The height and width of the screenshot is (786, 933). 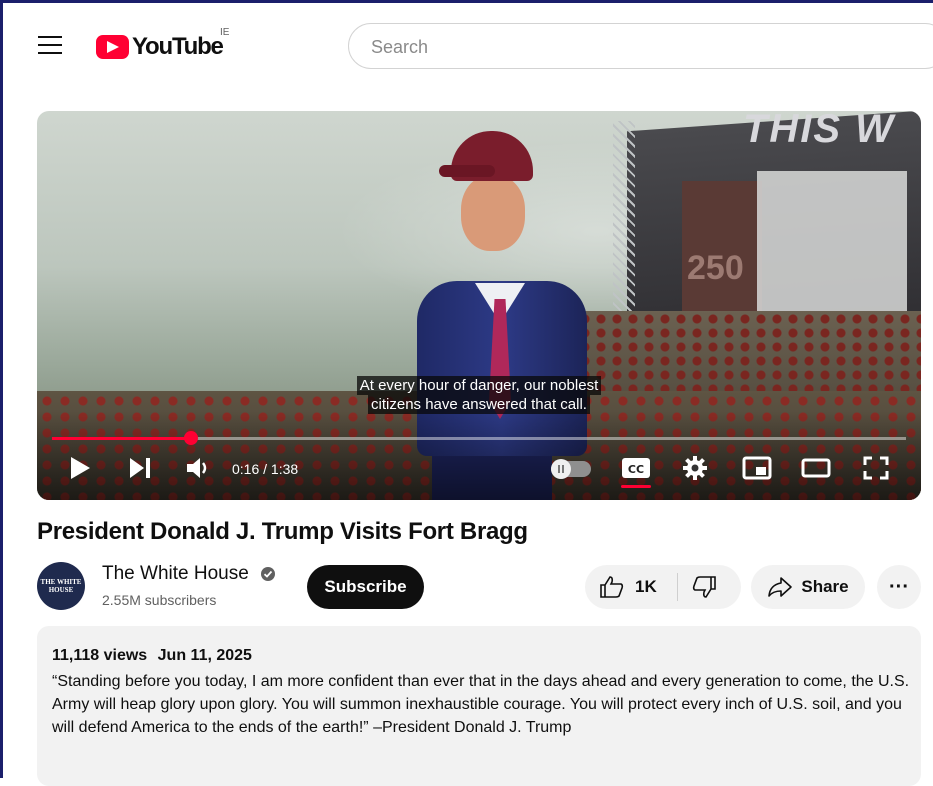 I want to click on dislike-button, so click(x=704, y=589).